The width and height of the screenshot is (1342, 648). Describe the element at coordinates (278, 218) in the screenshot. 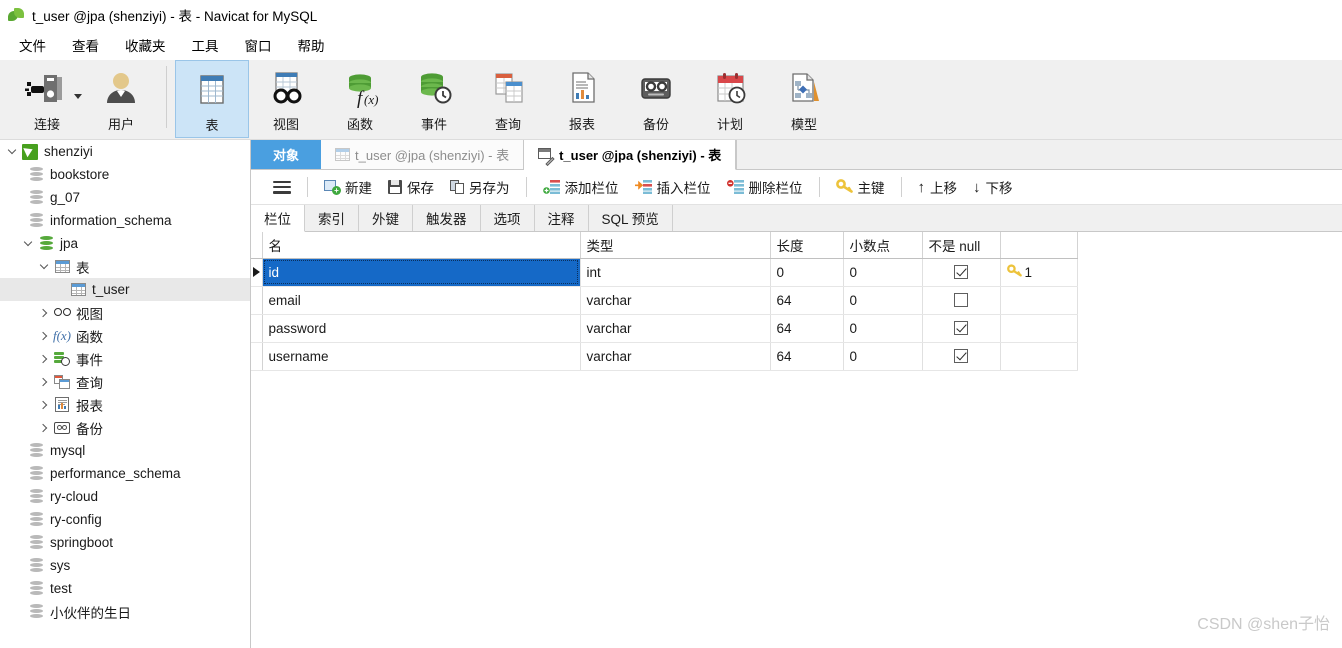

I see `subtab-fields: 栏位` at that location.